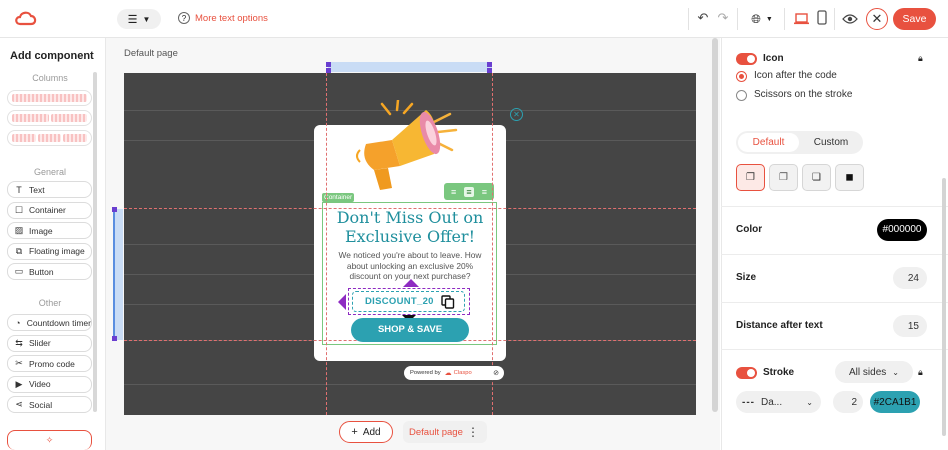 The height and width of the screenshot is (450, 948). I want to click on add-page-button: + Add, so click(366, 432).